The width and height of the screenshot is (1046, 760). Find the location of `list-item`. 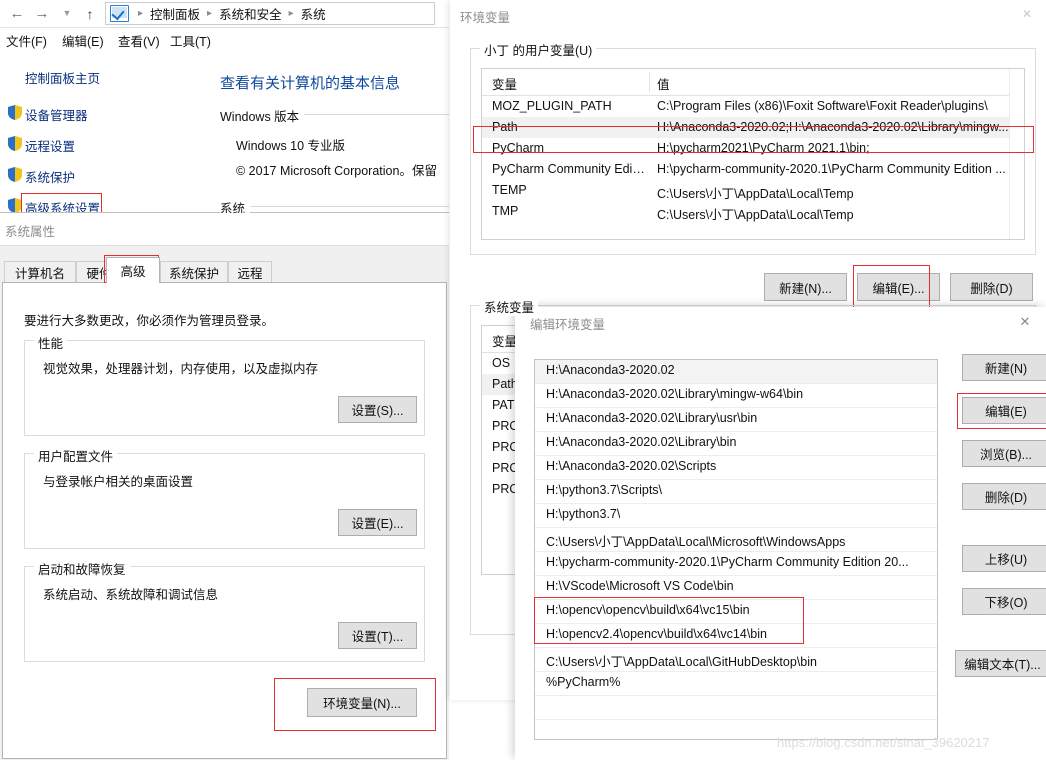

list-item is located at coordinates (736, 708).